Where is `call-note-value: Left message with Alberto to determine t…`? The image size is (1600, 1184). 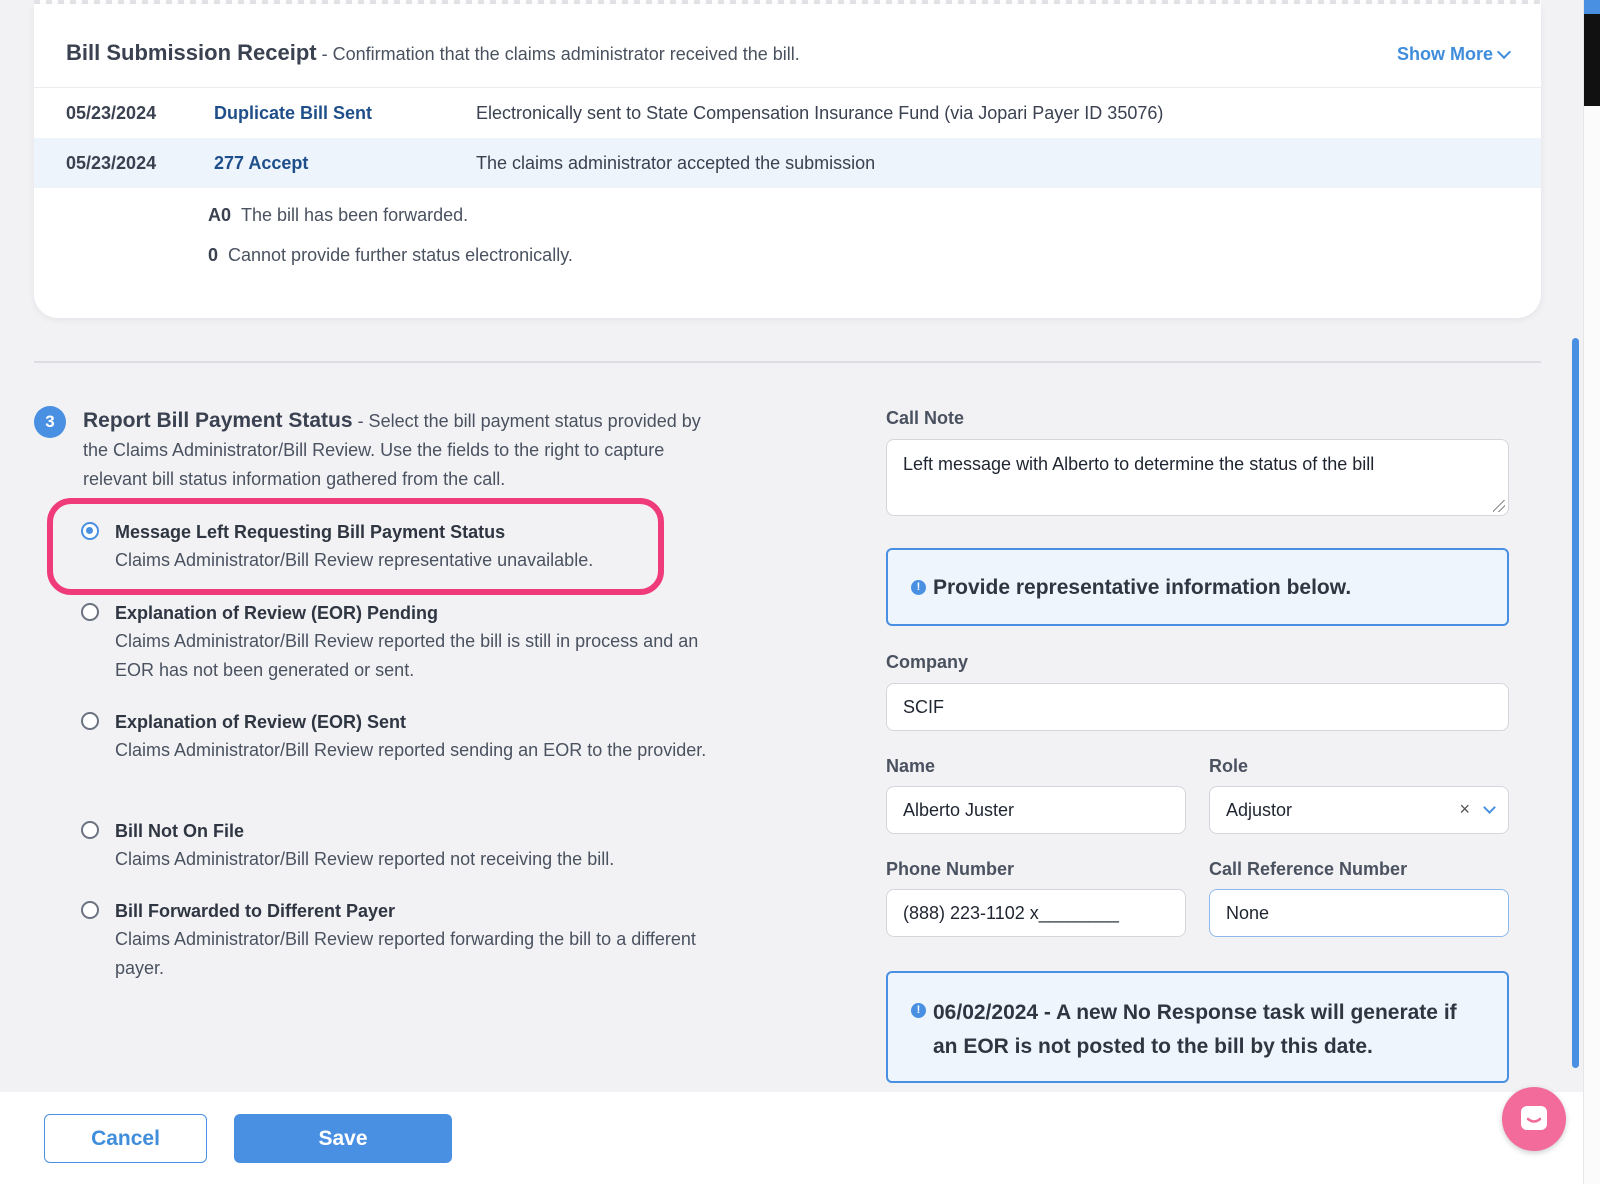 call-note-value: Left message with Alberto to determine t… is located at coordinates (1139, 464).